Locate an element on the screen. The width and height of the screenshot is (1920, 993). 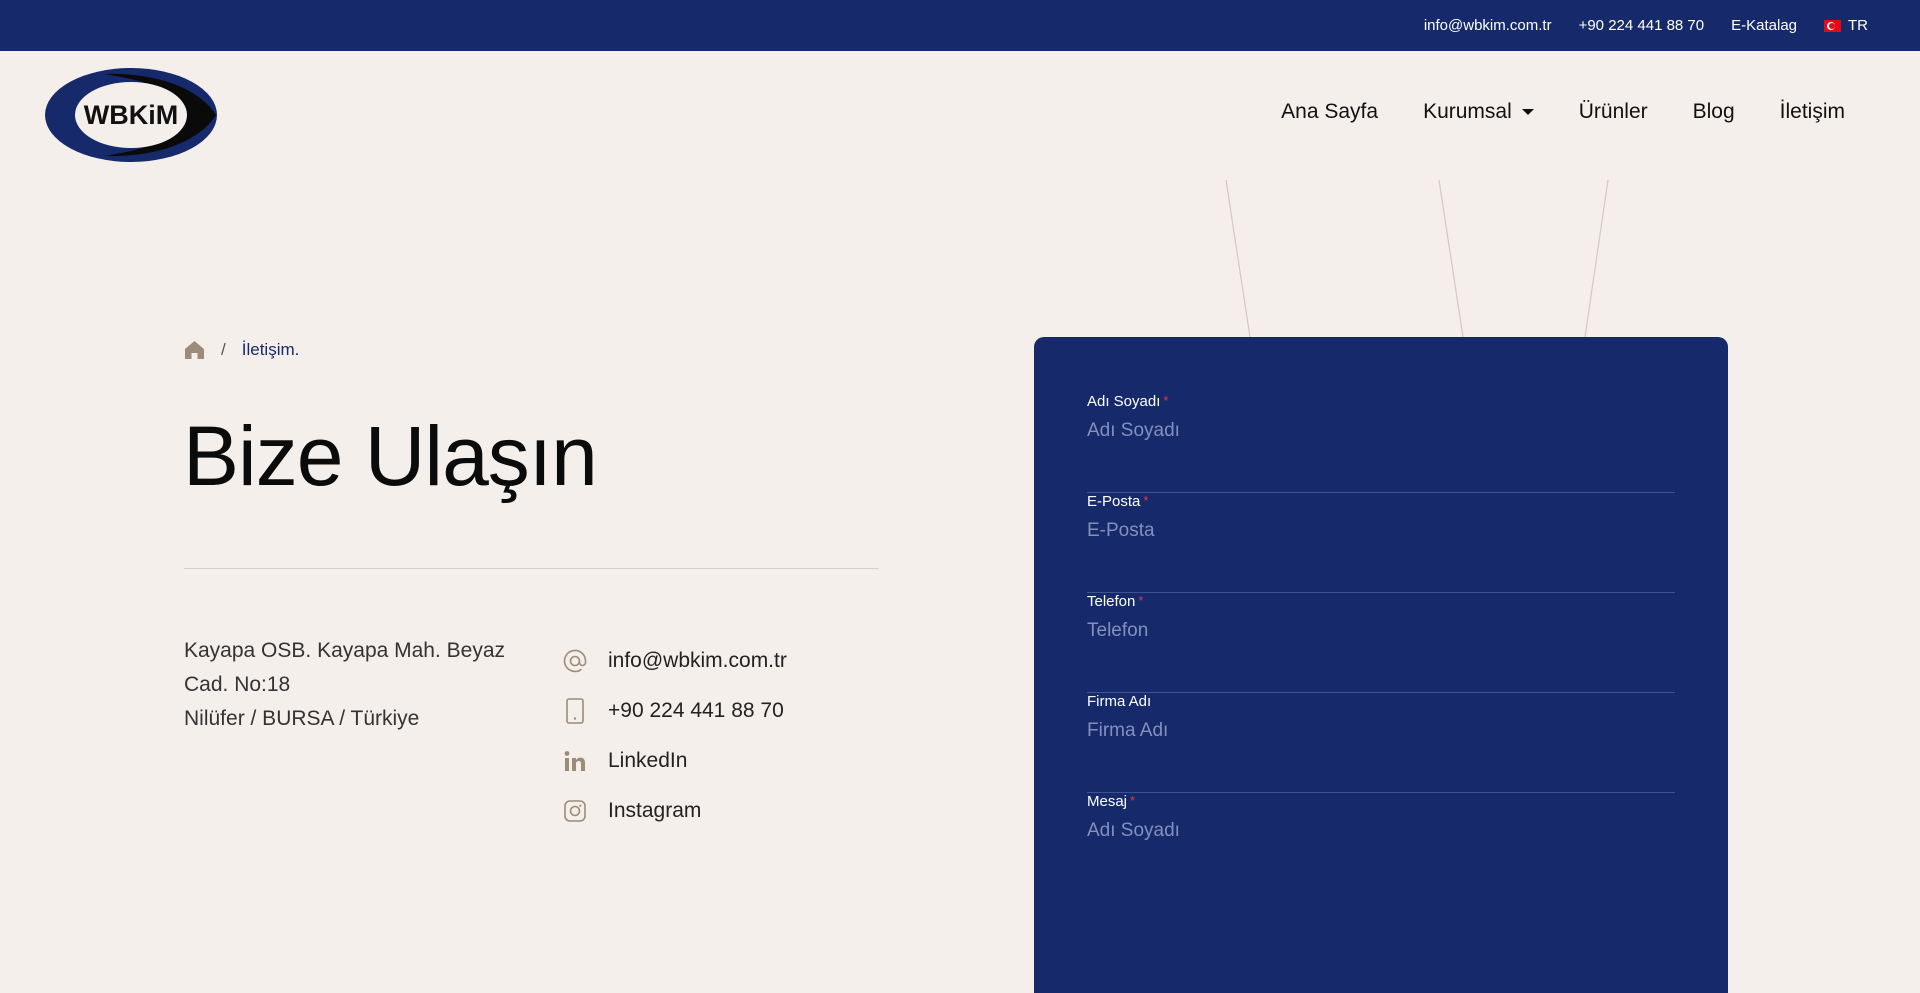
message-field: Mesaj * is located at coordinates (1381, 863).